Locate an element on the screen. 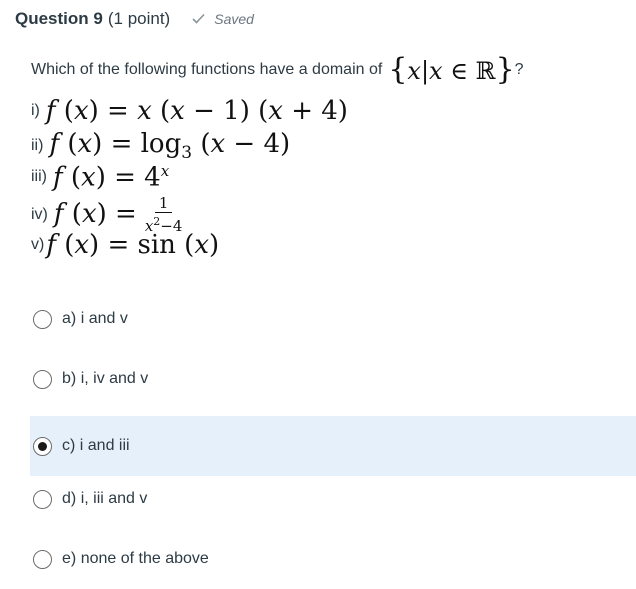 The height and width of the screenshot is (589, 636). option-e: e) none of the above is located at coordinates (333, 559).